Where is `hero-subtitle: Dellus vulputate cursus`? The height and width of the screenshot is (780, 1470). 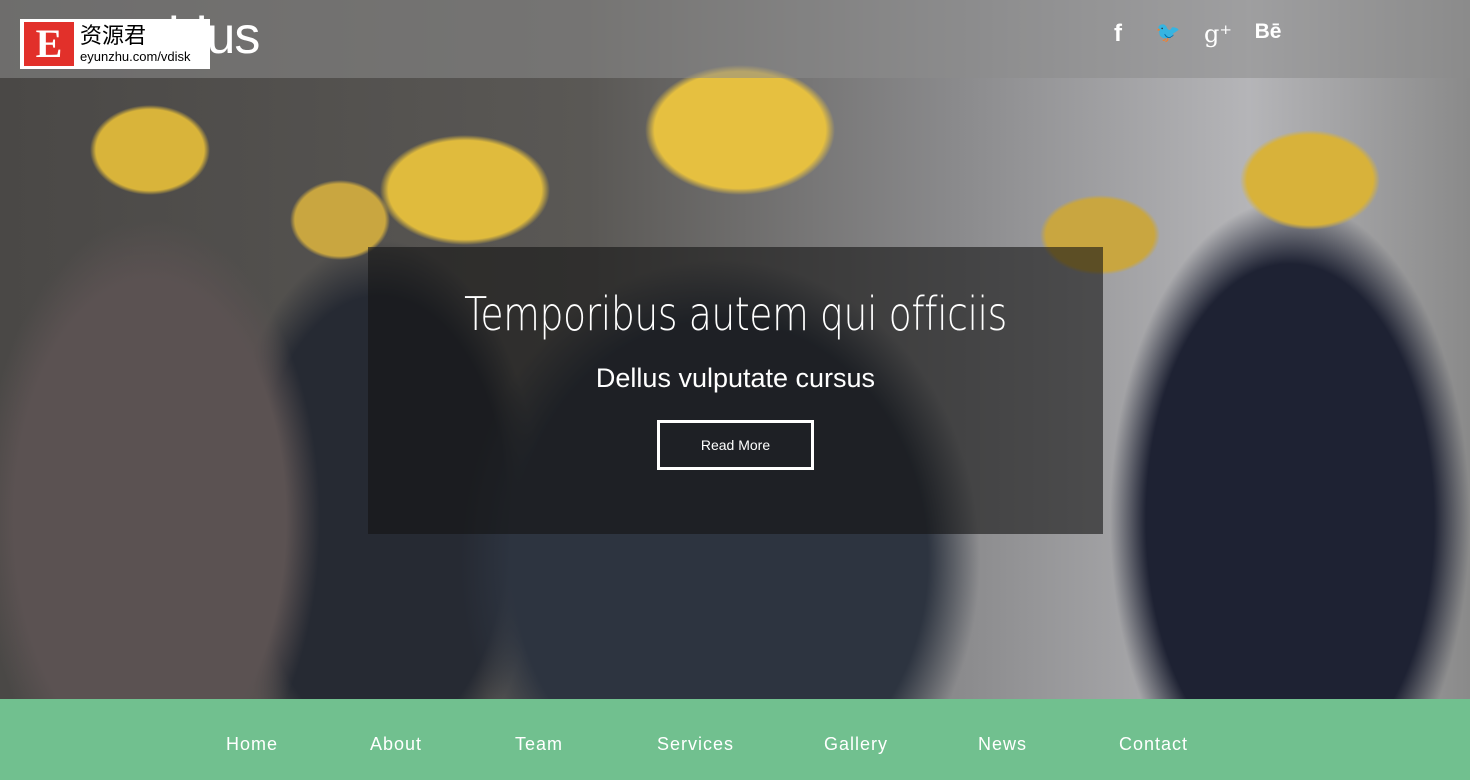 hero-subtitle: Dellus vulputate cursus is located at coordinates (735, 378).